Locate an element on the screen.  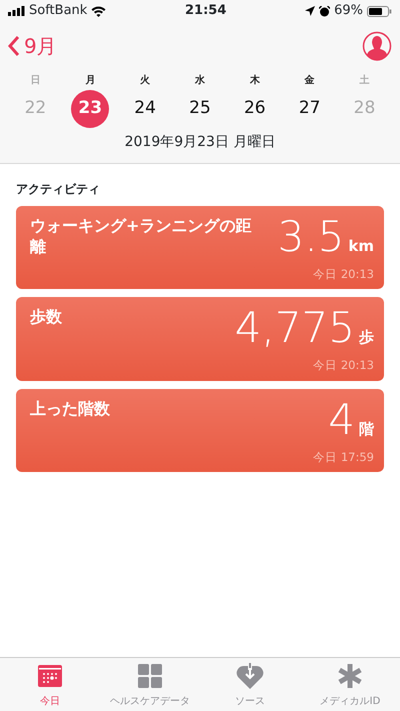
wifi-icon is located at coordinates (98, 11).